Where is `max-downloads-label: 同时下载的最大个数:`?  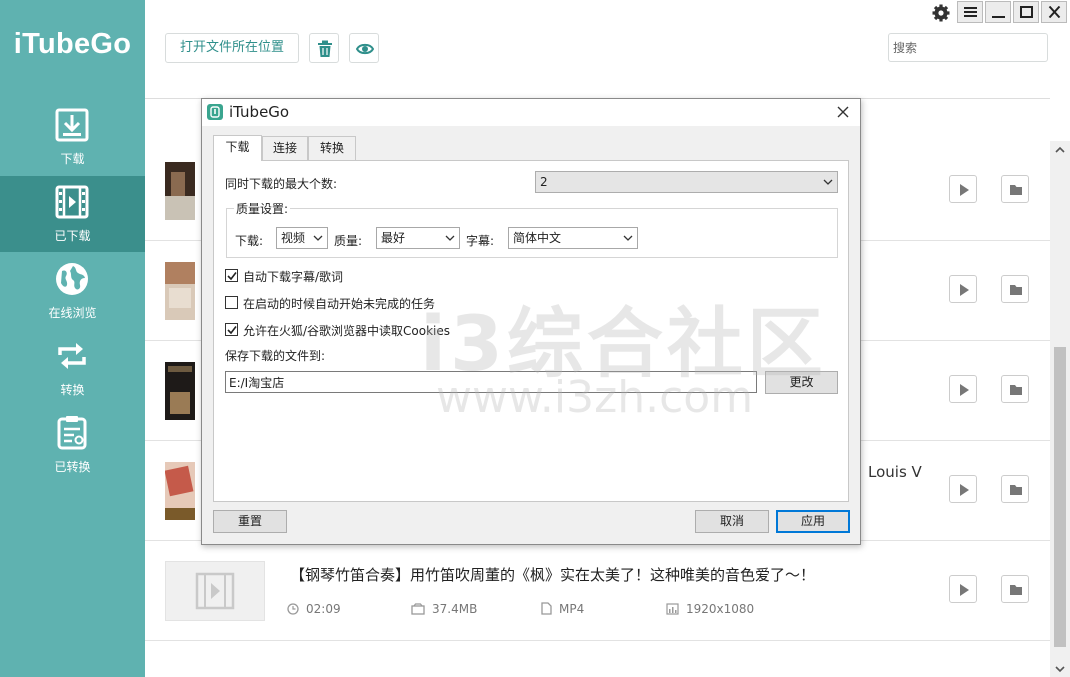 max-downloads-label: 同时下载的最大个数: is located at coordinates (281, 184).